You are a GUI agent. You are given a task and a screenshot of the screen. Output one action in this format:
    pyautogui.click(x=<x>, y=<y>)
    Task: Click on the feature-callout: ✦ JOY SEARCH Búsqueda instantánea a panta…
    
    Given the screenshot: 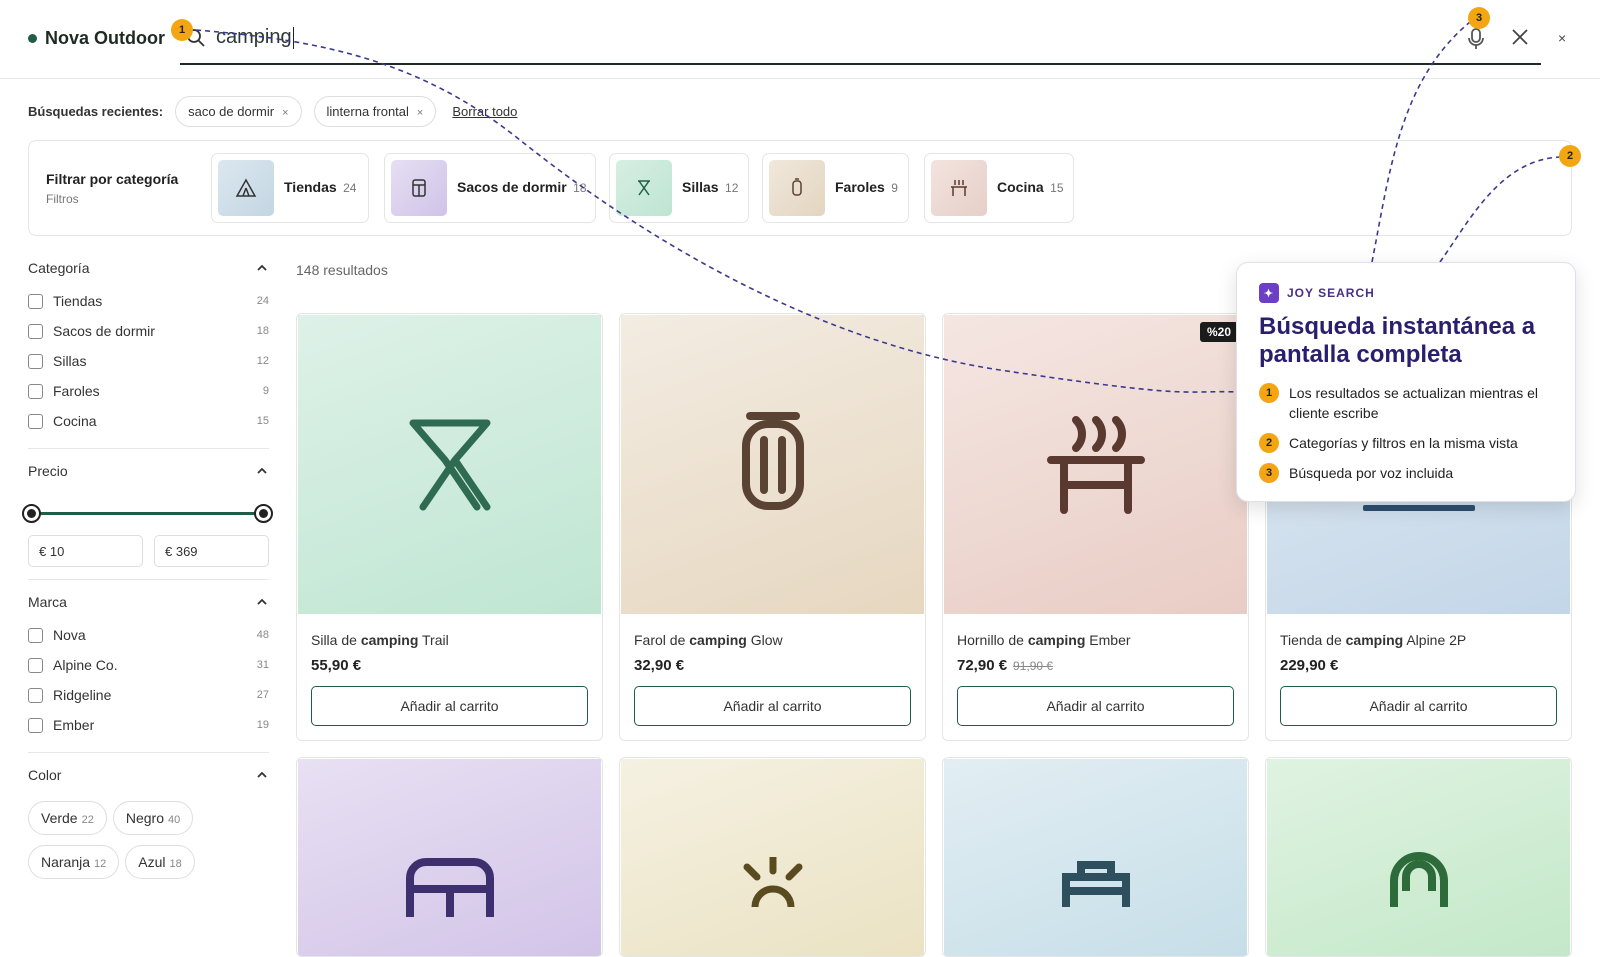 What is the action you would take?
    pyautogui.click(x=1406, y=382)
    